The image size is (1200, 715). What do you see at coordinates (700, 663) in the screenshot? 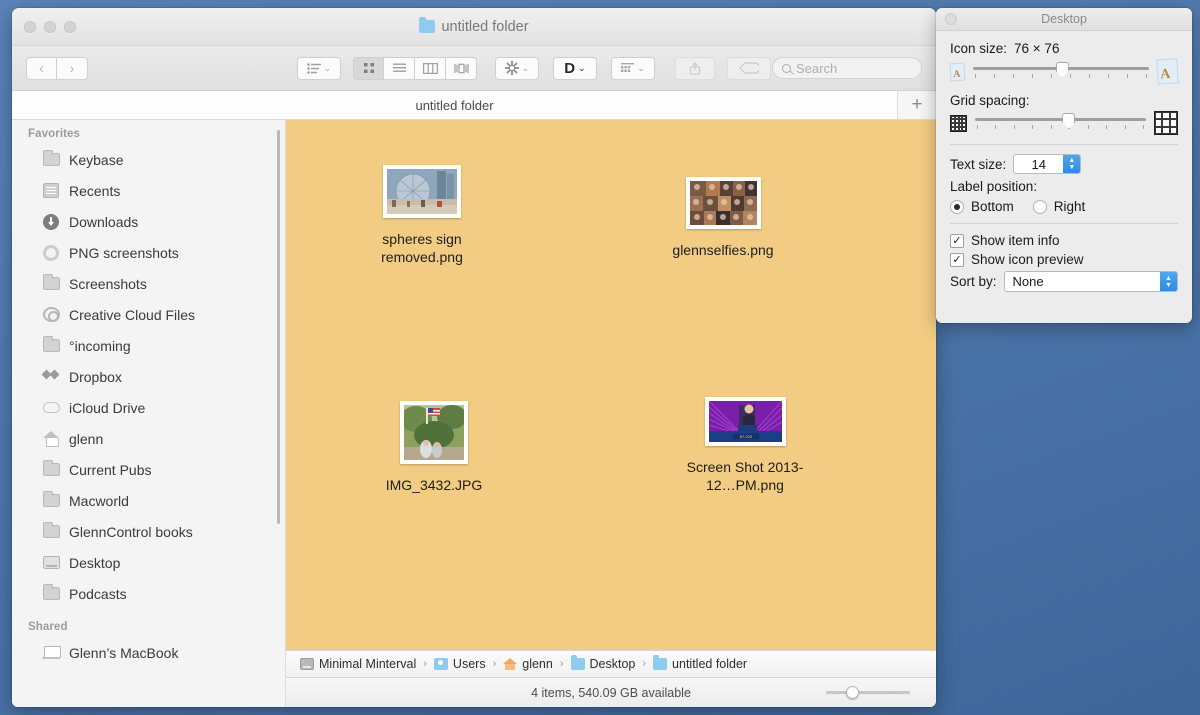
I see `breadcrumb-item-untitled-folder: untitled folder` at bounding box center [700, 663].